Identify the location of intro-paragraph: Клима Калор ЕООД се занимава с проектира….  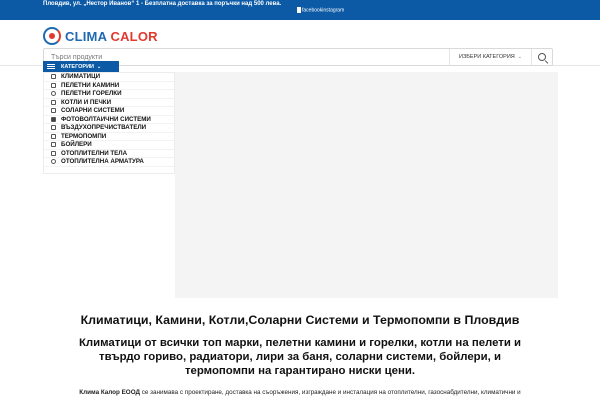
(300, 392).